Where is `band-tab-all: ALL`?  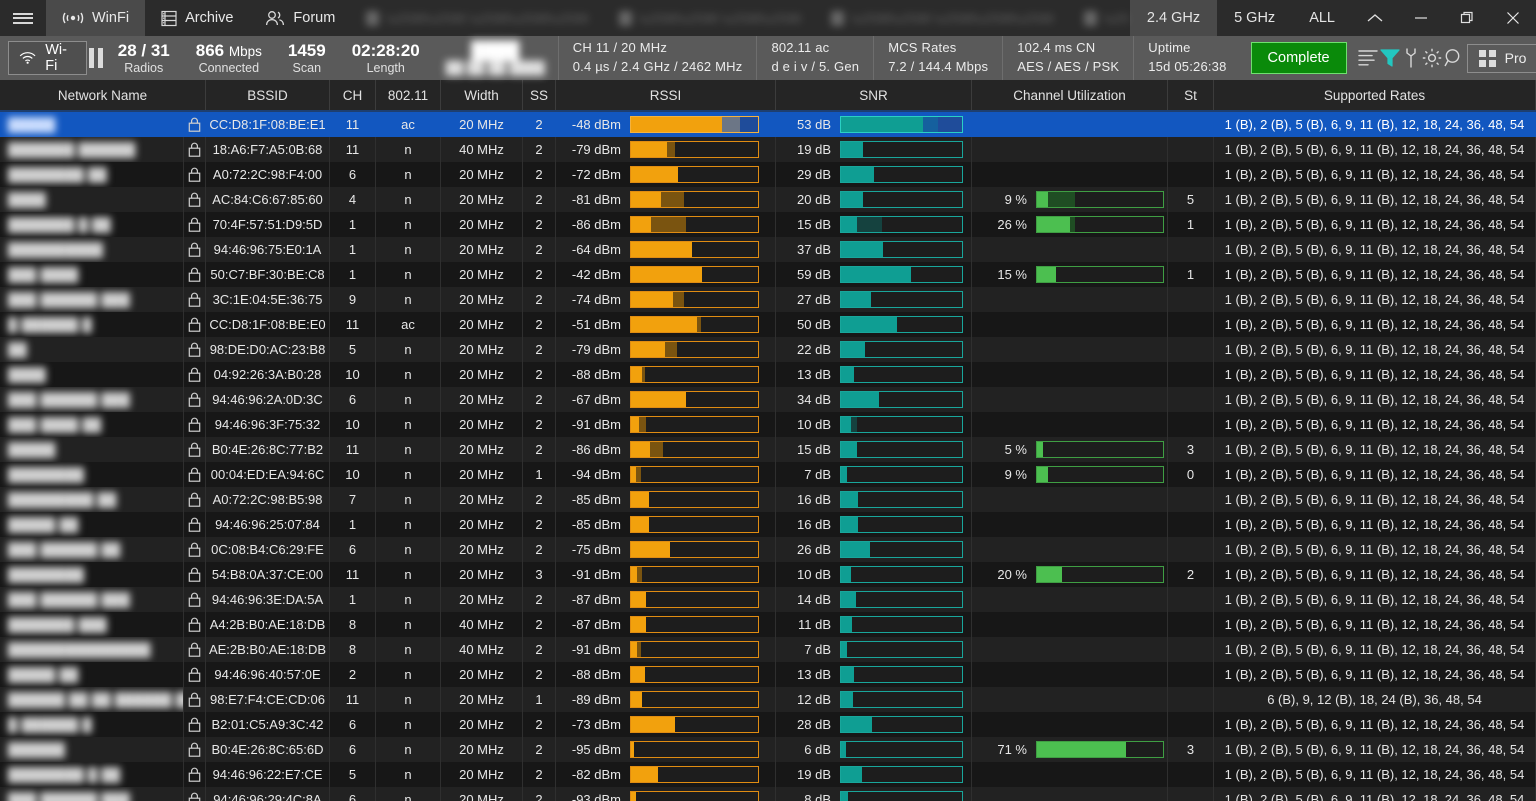
band-tab-all: ALL is located at coordinates (1322, 18).